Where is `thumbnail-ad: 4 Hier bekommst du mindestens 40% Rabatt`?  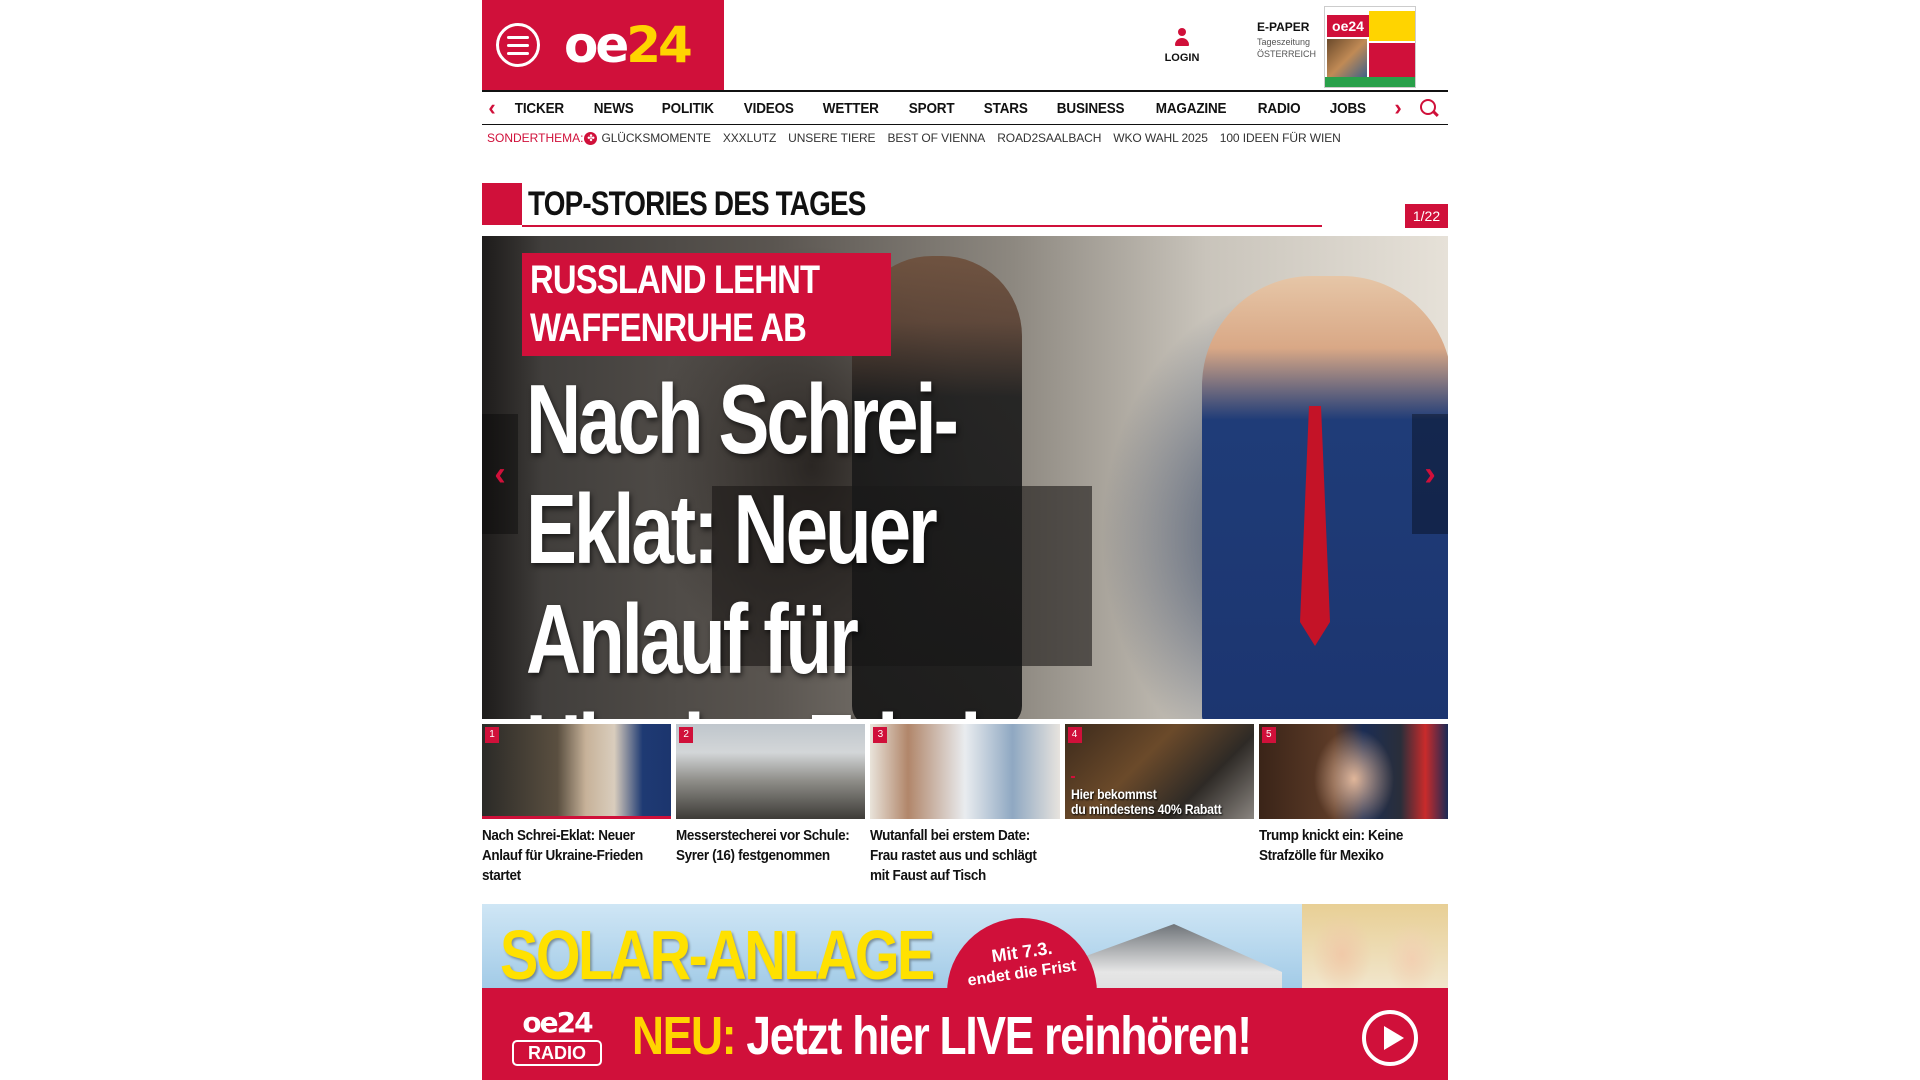 thumbnail-ad: 4 Hier bekommst du mindestens 40% Rabatt is located at coordinates (1159, 805).